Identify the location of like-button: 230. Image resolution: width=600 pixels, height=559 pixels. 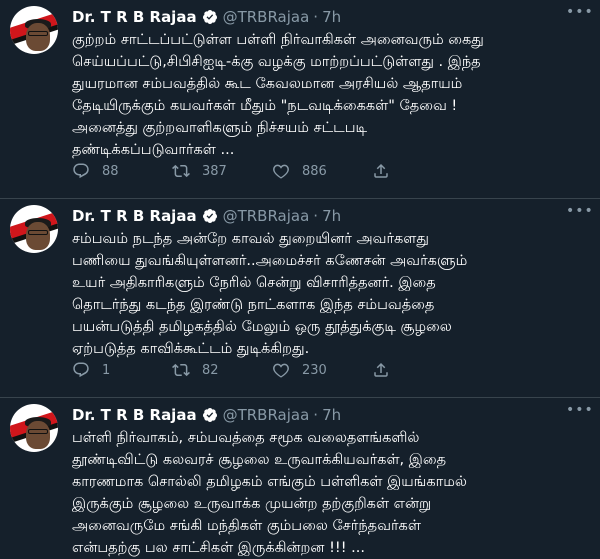
(322, 370).